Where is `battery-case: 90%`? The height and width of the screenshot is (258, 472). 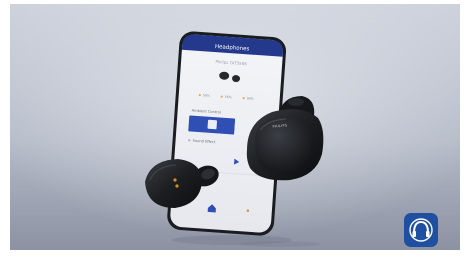
battery-case: 90% is located at coordinates (250, 98).